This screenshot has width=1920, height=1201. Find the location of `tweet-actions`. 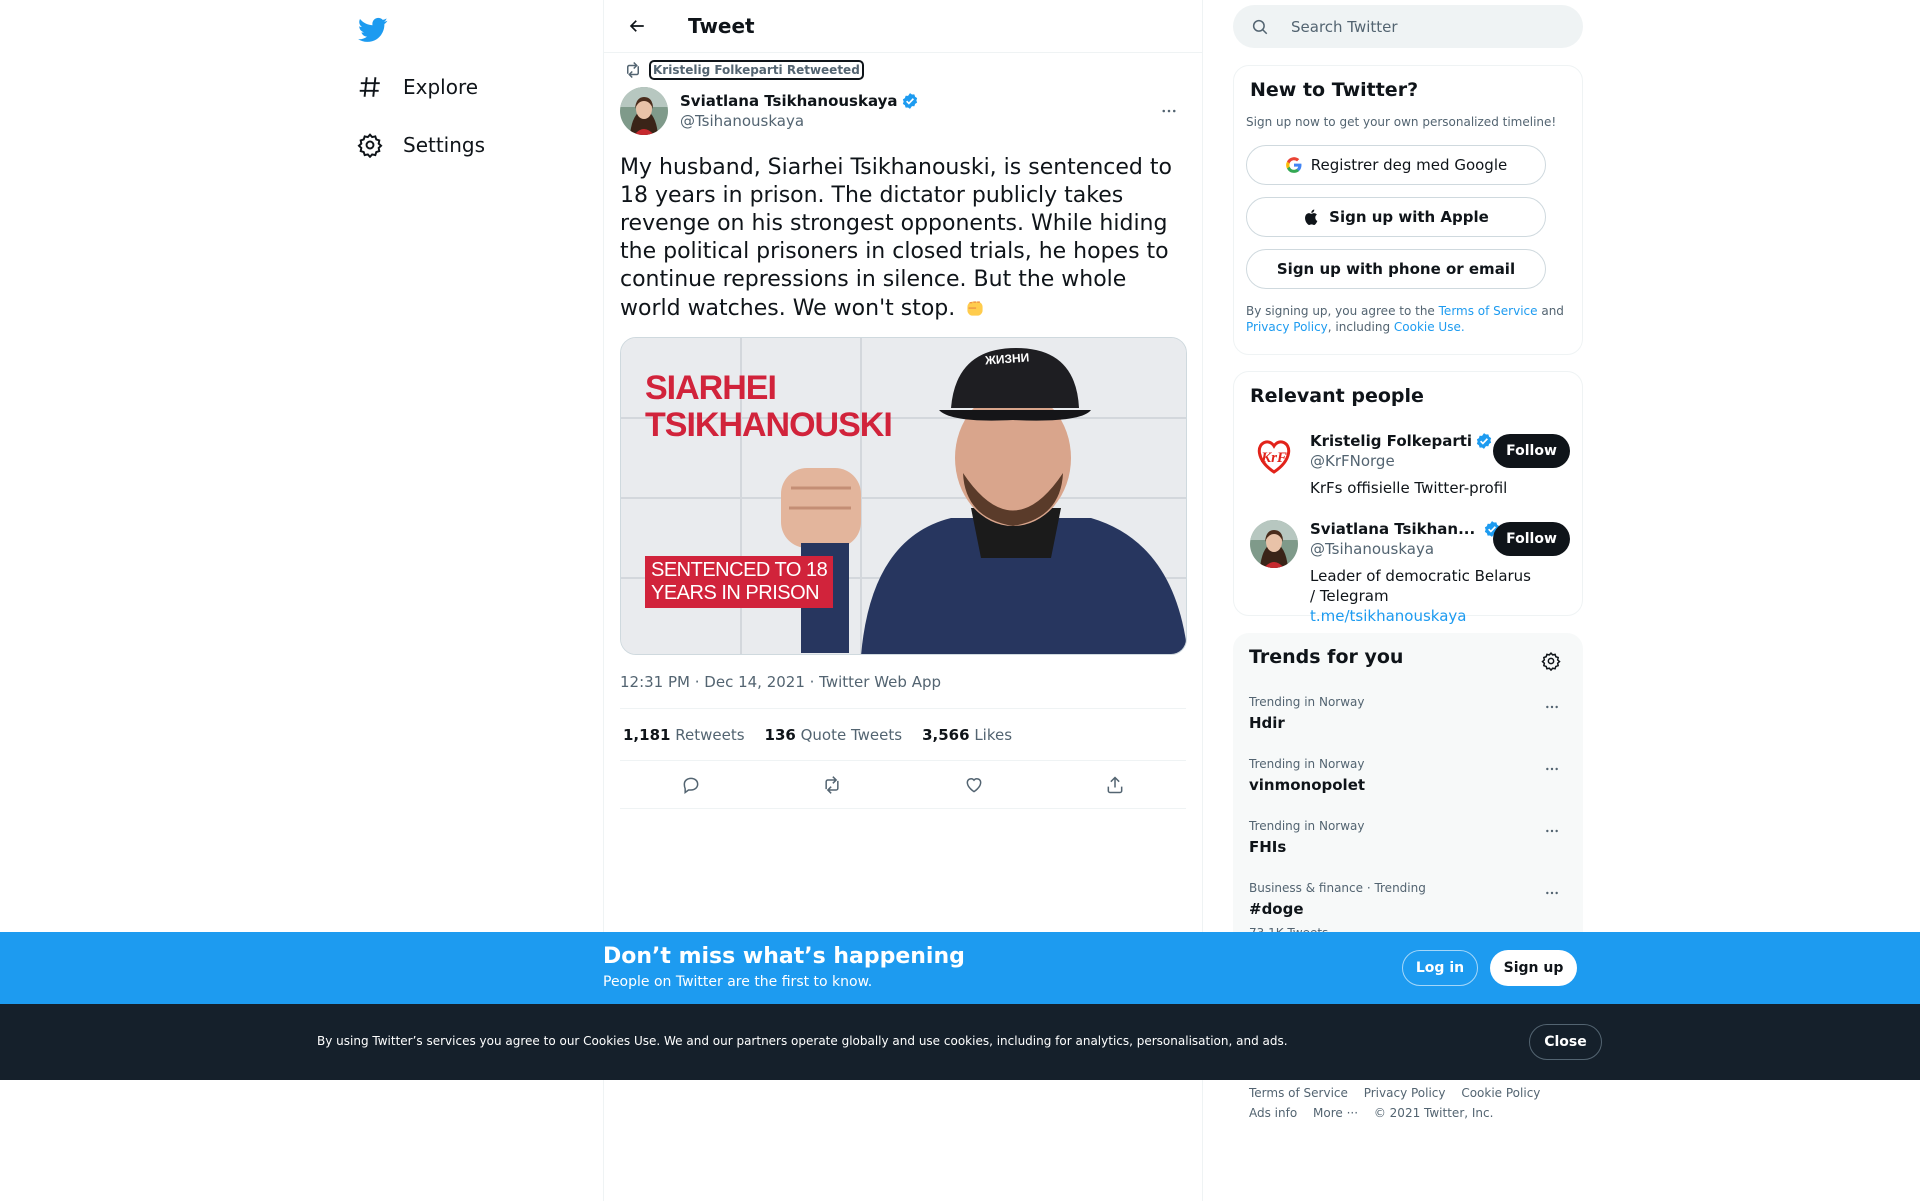

tweet-actions is located at coordinates (903, 785).